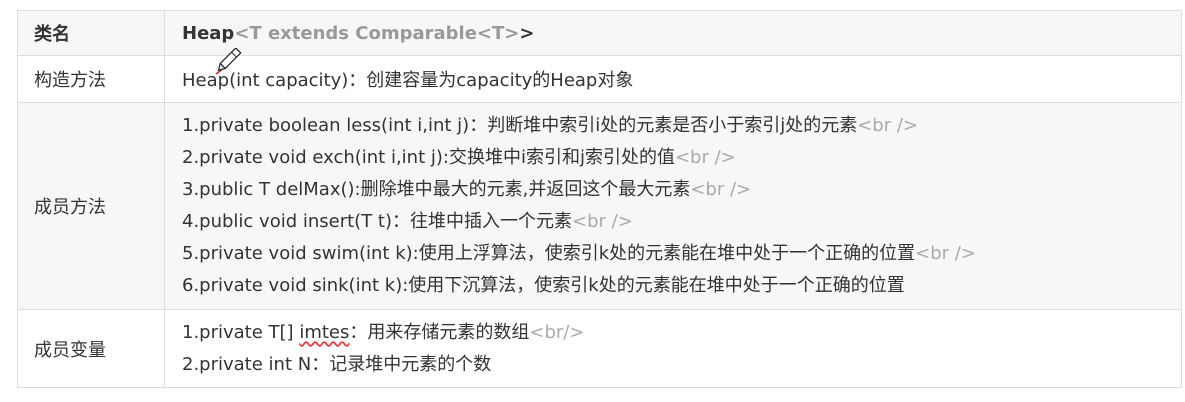  What do you see at coordinates (527, 33) in the screenshot?
I see `generic-close-text: >` at bounding box center [527, 33].